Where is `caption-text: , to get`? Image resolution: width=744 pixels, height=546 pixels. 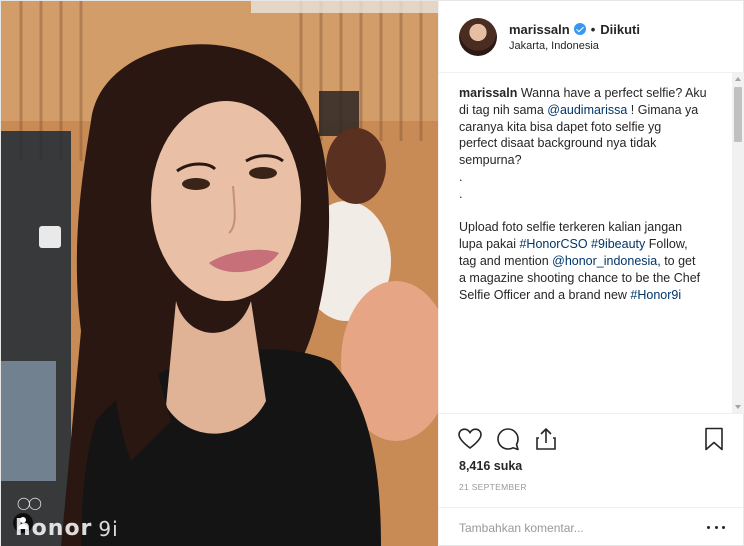 caption-text: , to get is located at coordinates (676, 260).